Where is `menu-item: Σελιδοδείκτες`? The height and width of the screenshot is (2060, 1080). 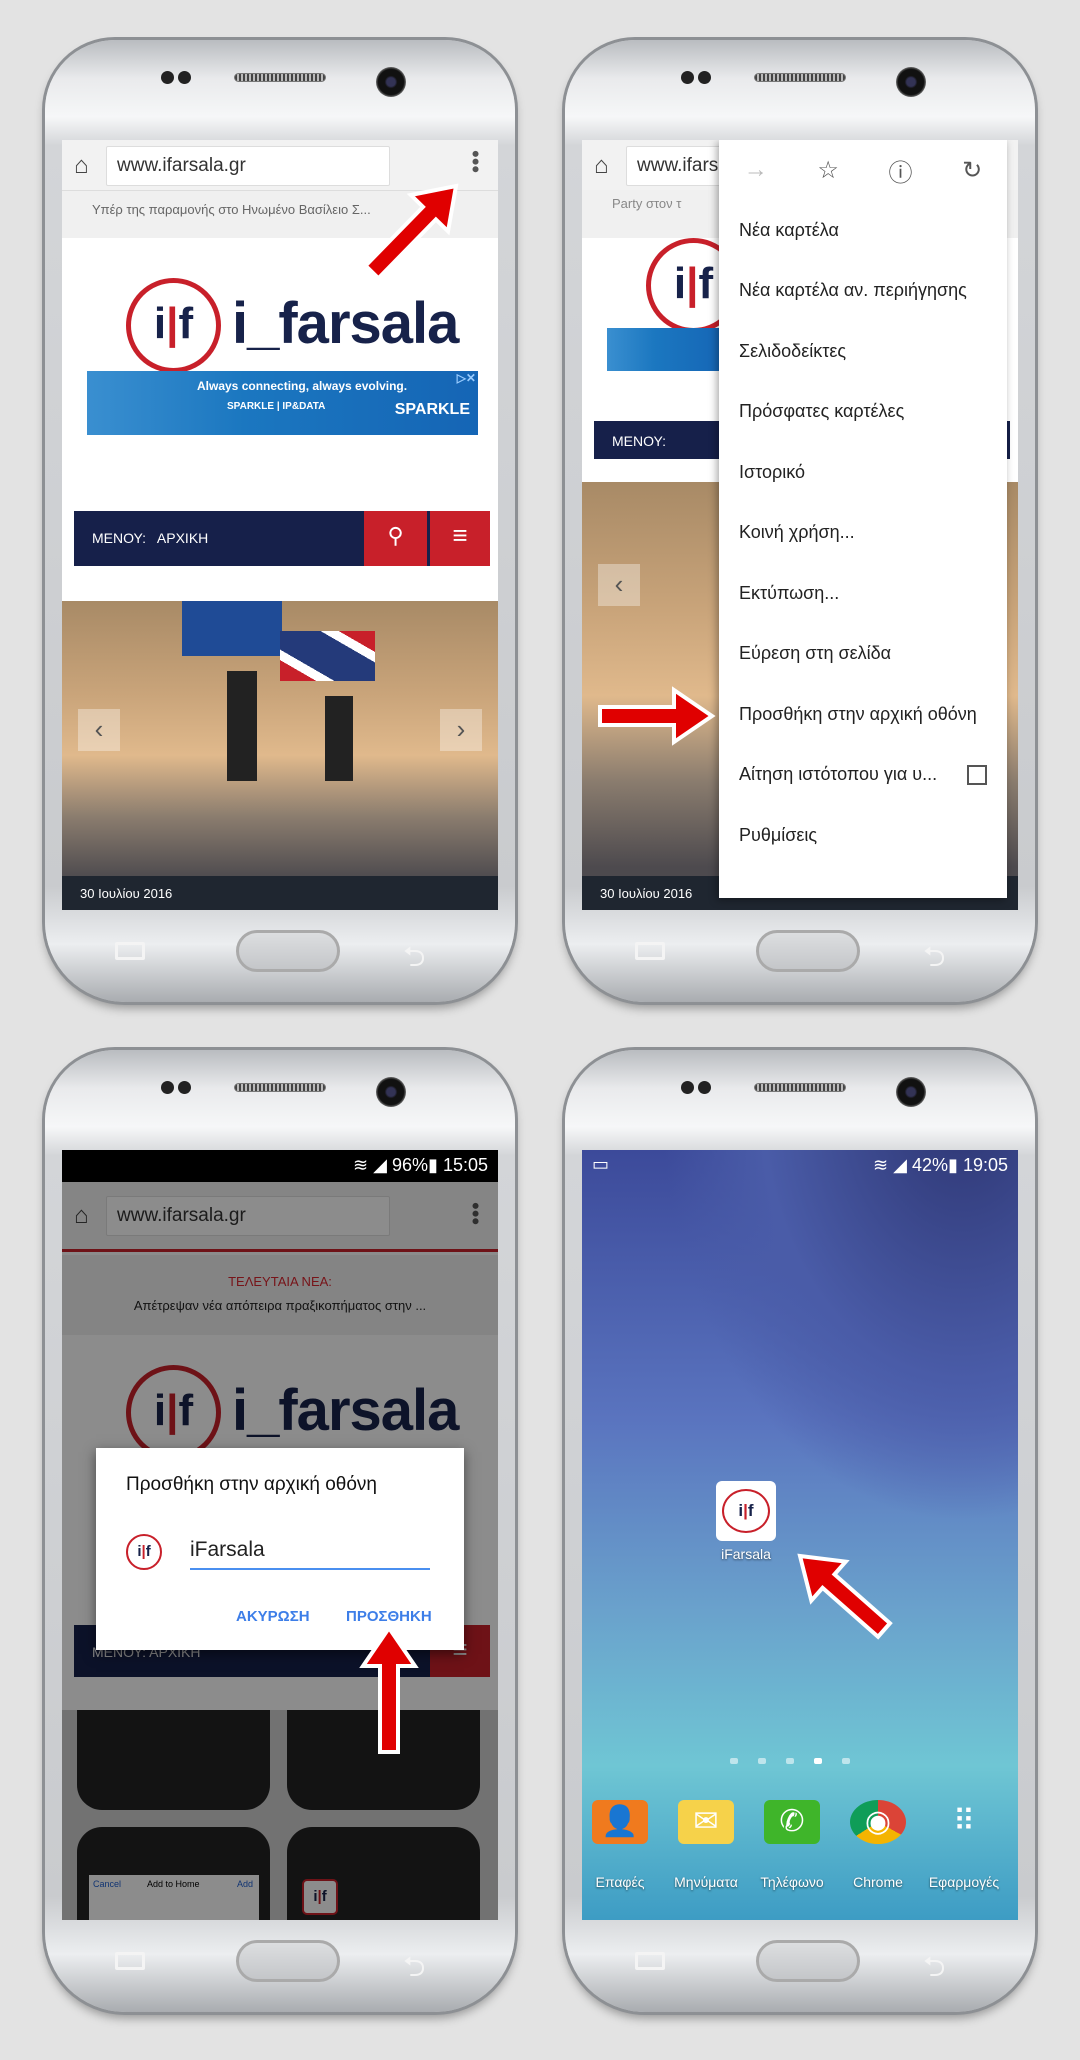
menu-item: Σελιδοδείκτες is located at coordinates (863, 351).